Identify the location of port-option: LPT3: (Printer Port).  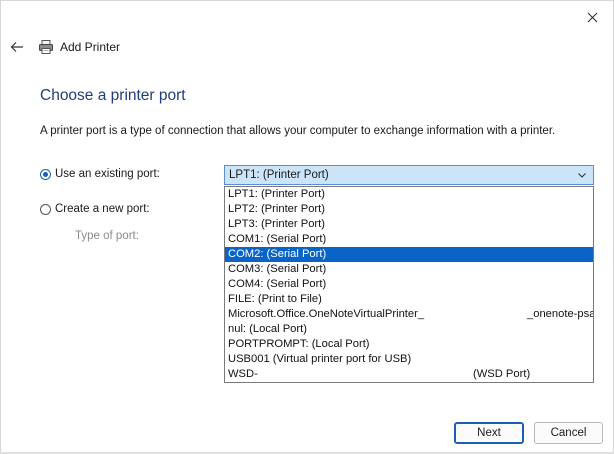
(409, 224).